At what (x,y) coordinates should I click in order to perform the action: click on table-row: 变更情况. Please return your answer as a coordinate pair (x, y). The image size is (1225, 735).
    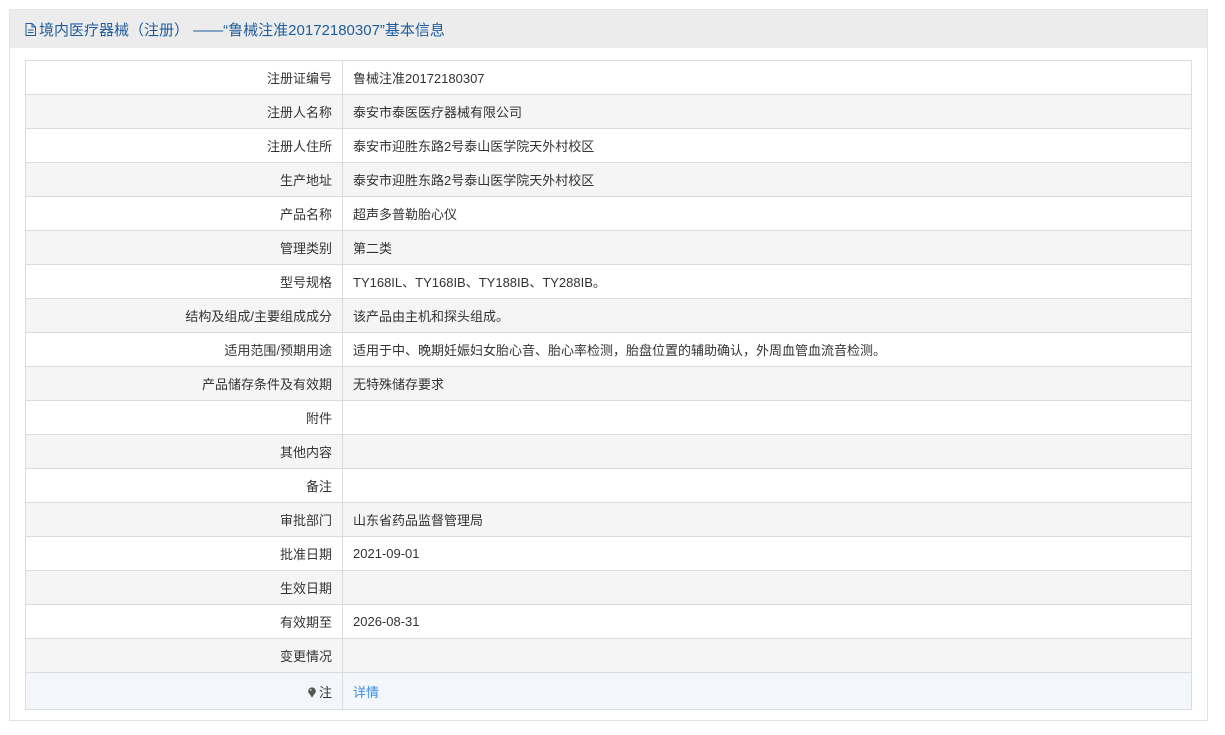
    Looking at the image, I should click on (608, 655).